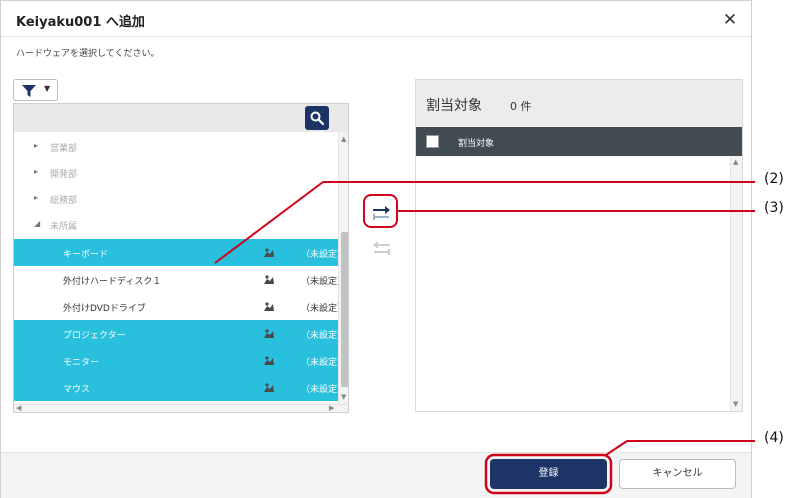 The height and width of the screenshot is (498, 809). I want to click on tree-item-label: マウス, so click(77, 390).